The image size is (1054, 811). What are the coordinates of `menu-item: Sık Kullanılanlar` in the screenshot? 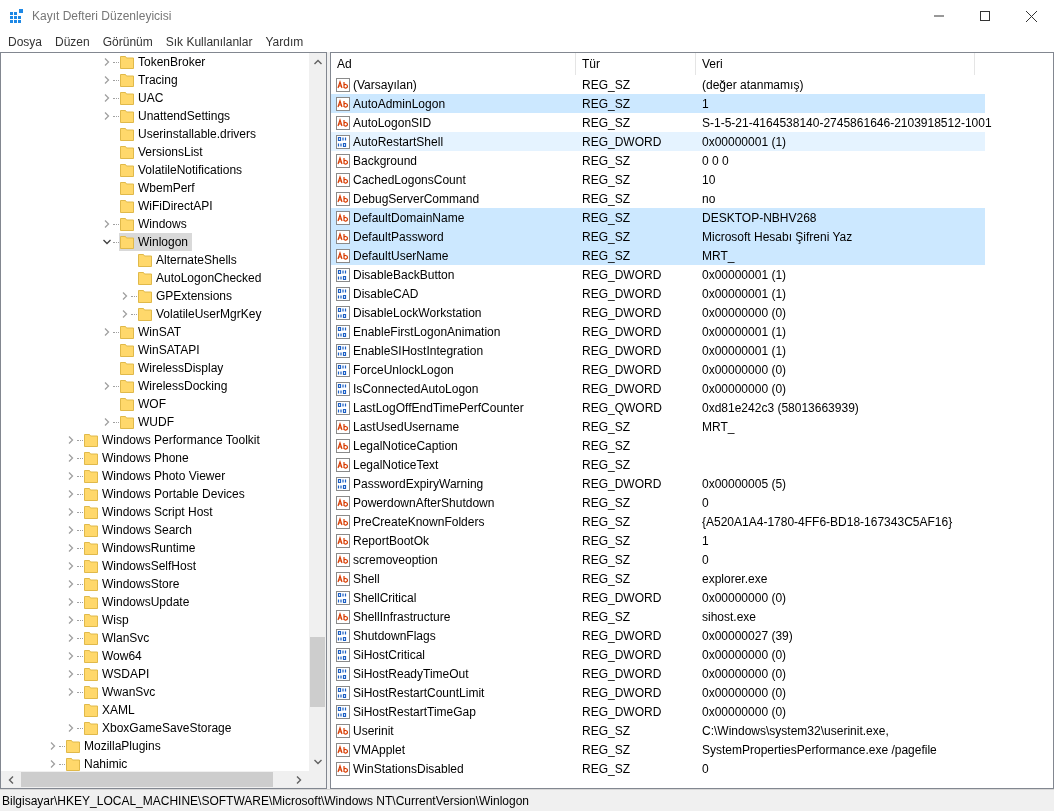 It's located at (209, 42).